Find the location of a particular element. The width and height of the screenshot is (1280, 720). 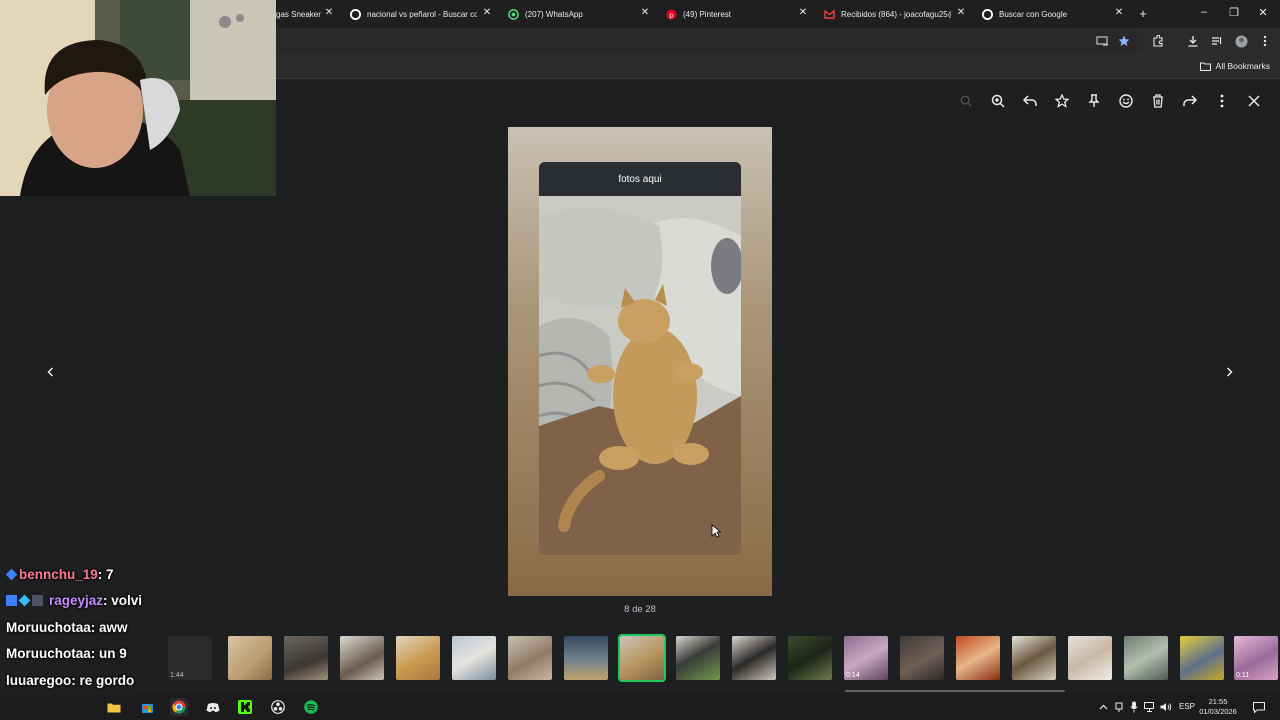

reply-icon is located at coordinates (1030, 101).